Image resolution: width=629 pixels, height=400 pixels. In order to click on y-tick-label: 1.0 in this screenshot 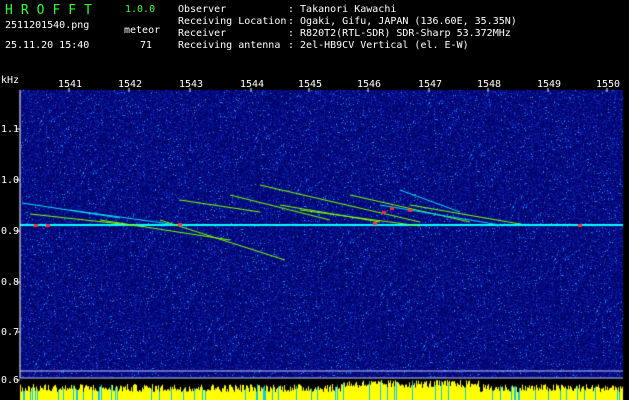, I will do `click(10, 180)`.